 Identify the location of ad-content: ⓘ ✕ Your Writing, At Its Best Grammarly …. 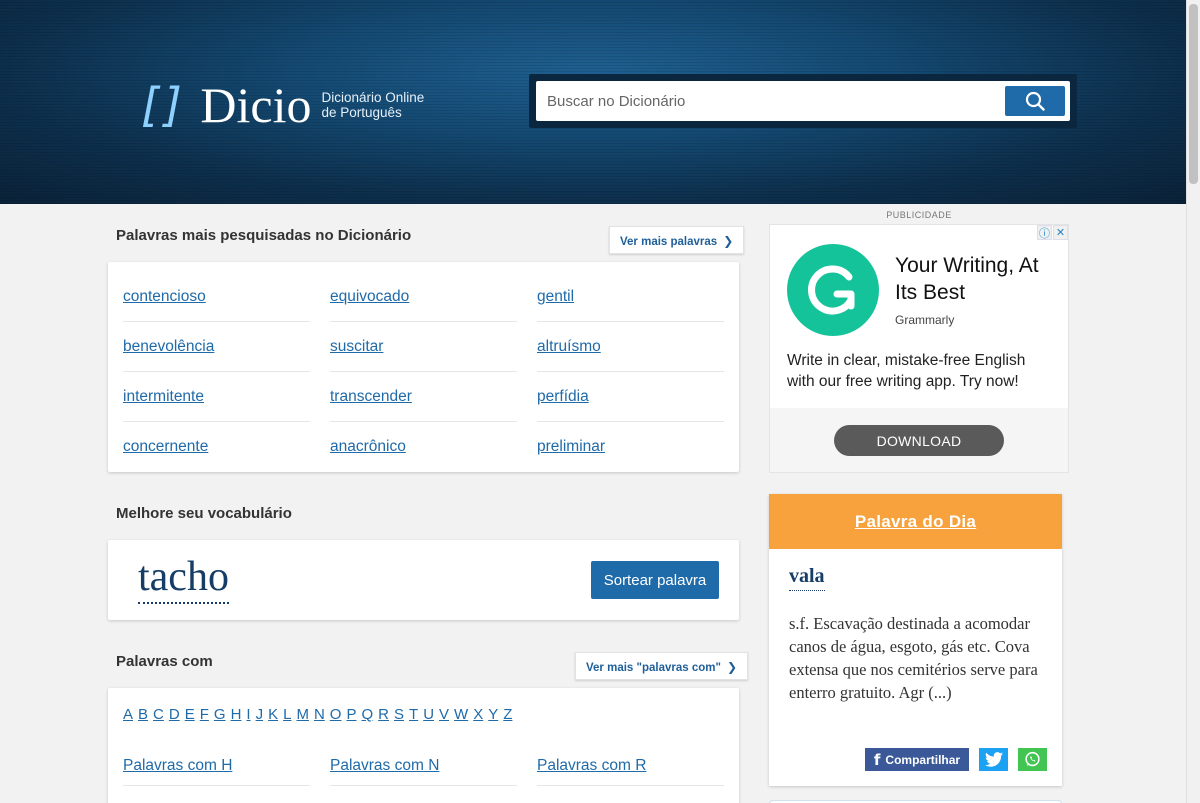
(919, 316).